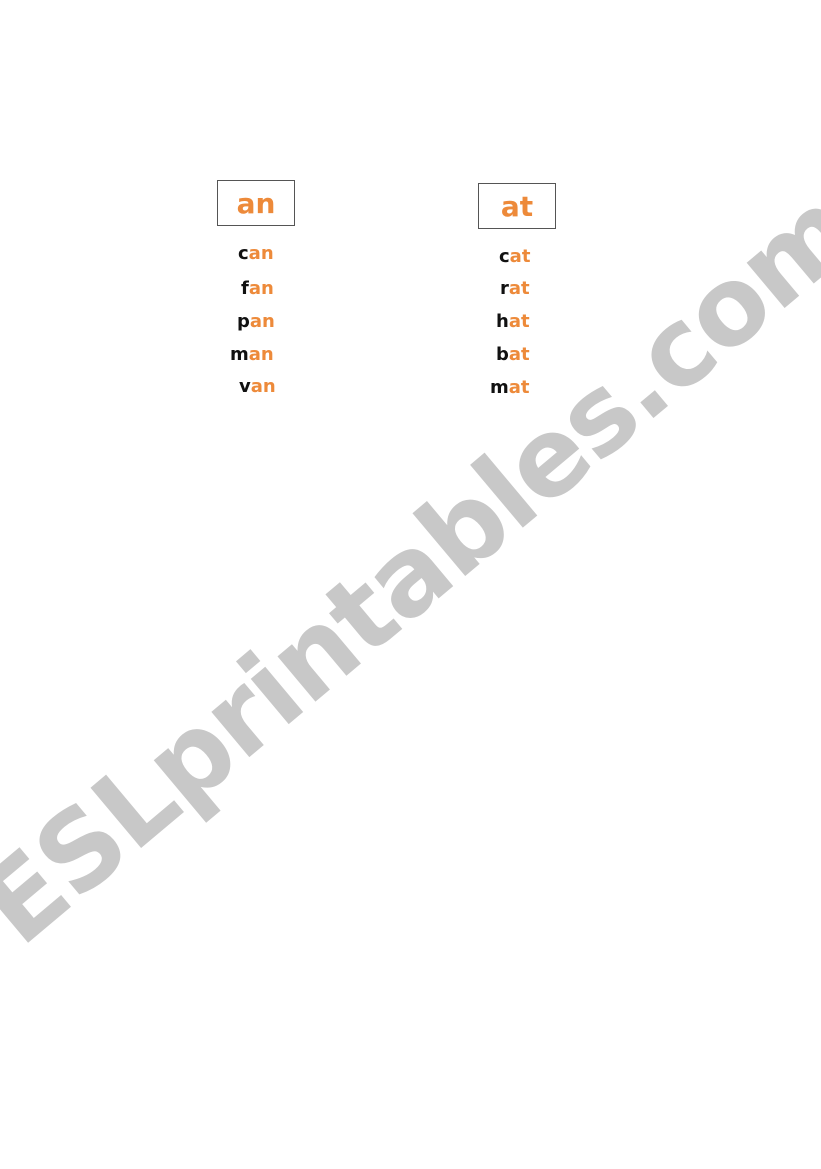  Describe the element at coordinates (256, 203) in the screenshot. I see `word-family-header-an: an` at that location.